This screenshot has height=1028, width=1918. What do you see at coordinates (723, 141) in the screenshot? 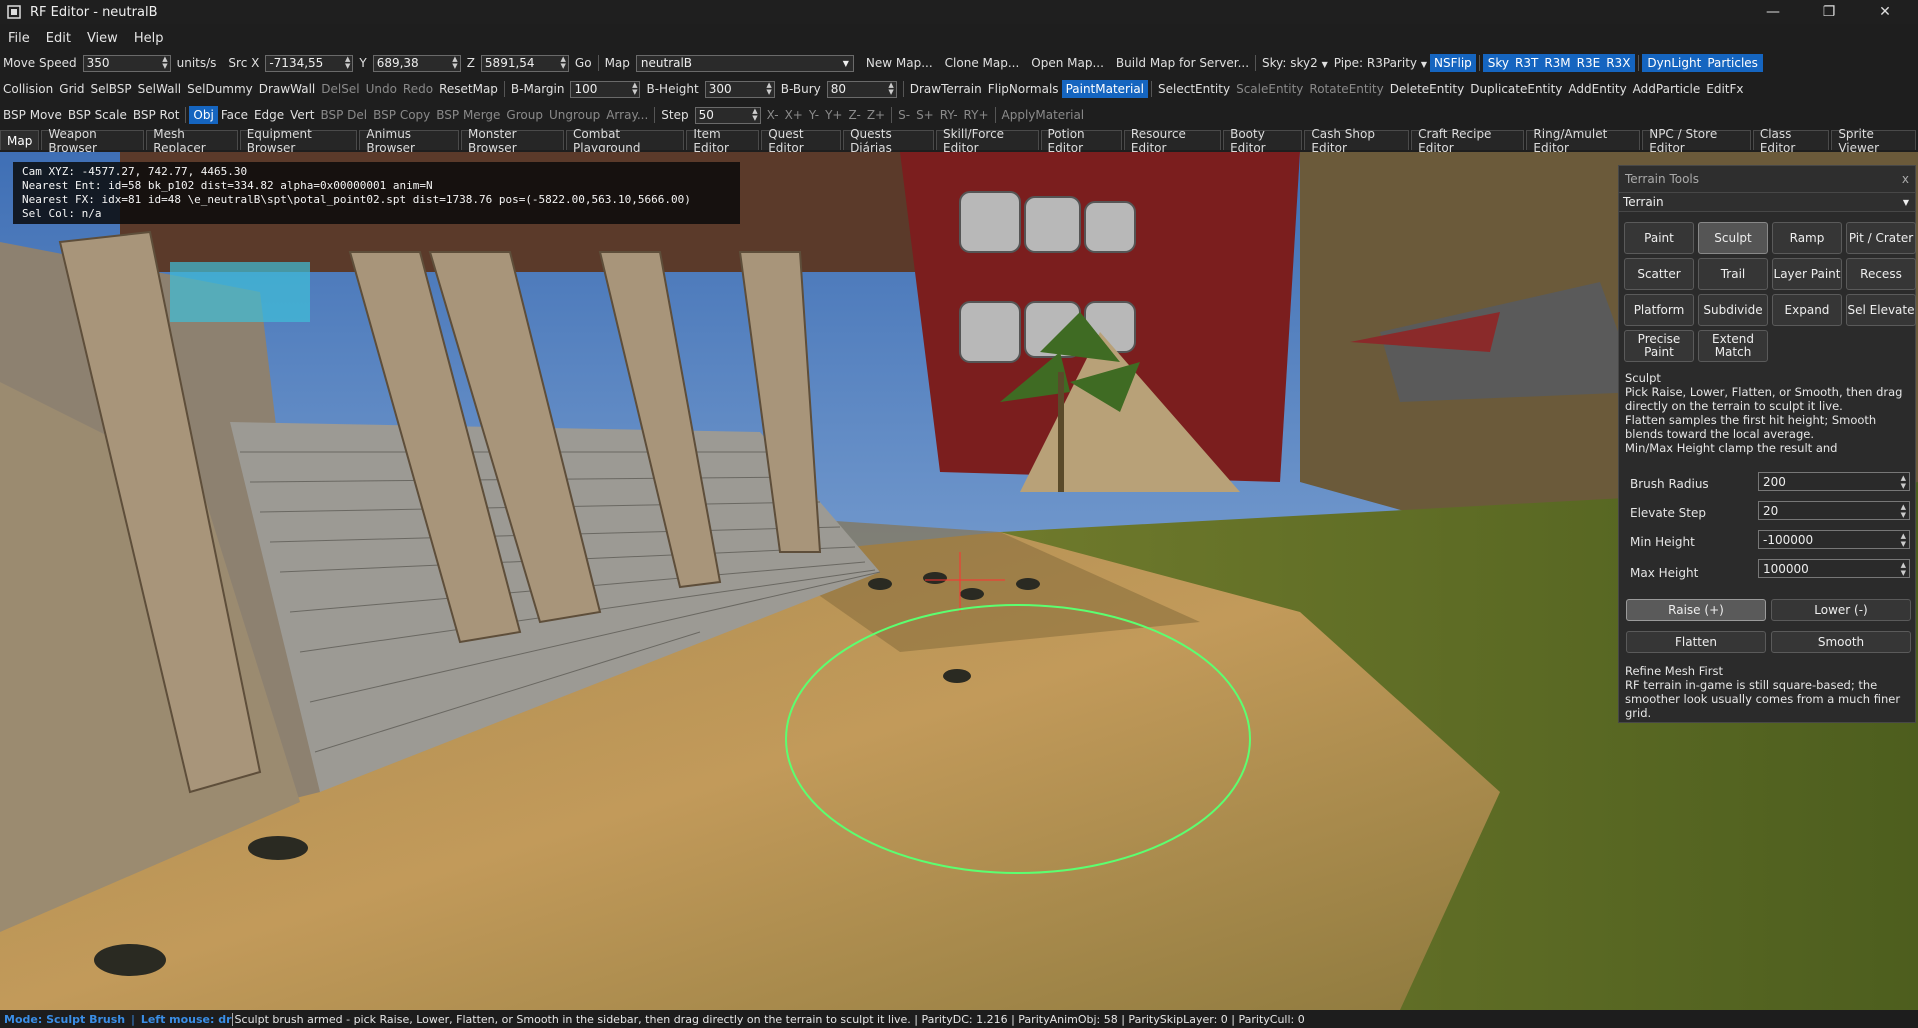
I see `tab-item-editor: Item Editor` at bounding box center [723, 141].